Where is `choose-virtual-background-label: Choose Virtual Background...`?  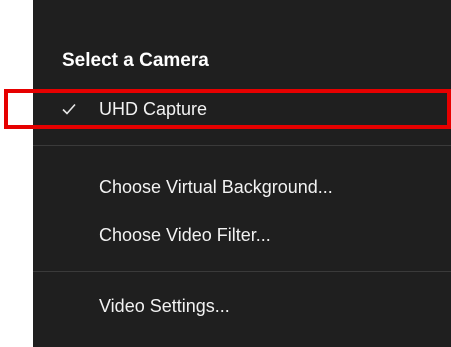 choose-virtual-background-label: Choose Virtual Background... is located at coordinates (216, 187).